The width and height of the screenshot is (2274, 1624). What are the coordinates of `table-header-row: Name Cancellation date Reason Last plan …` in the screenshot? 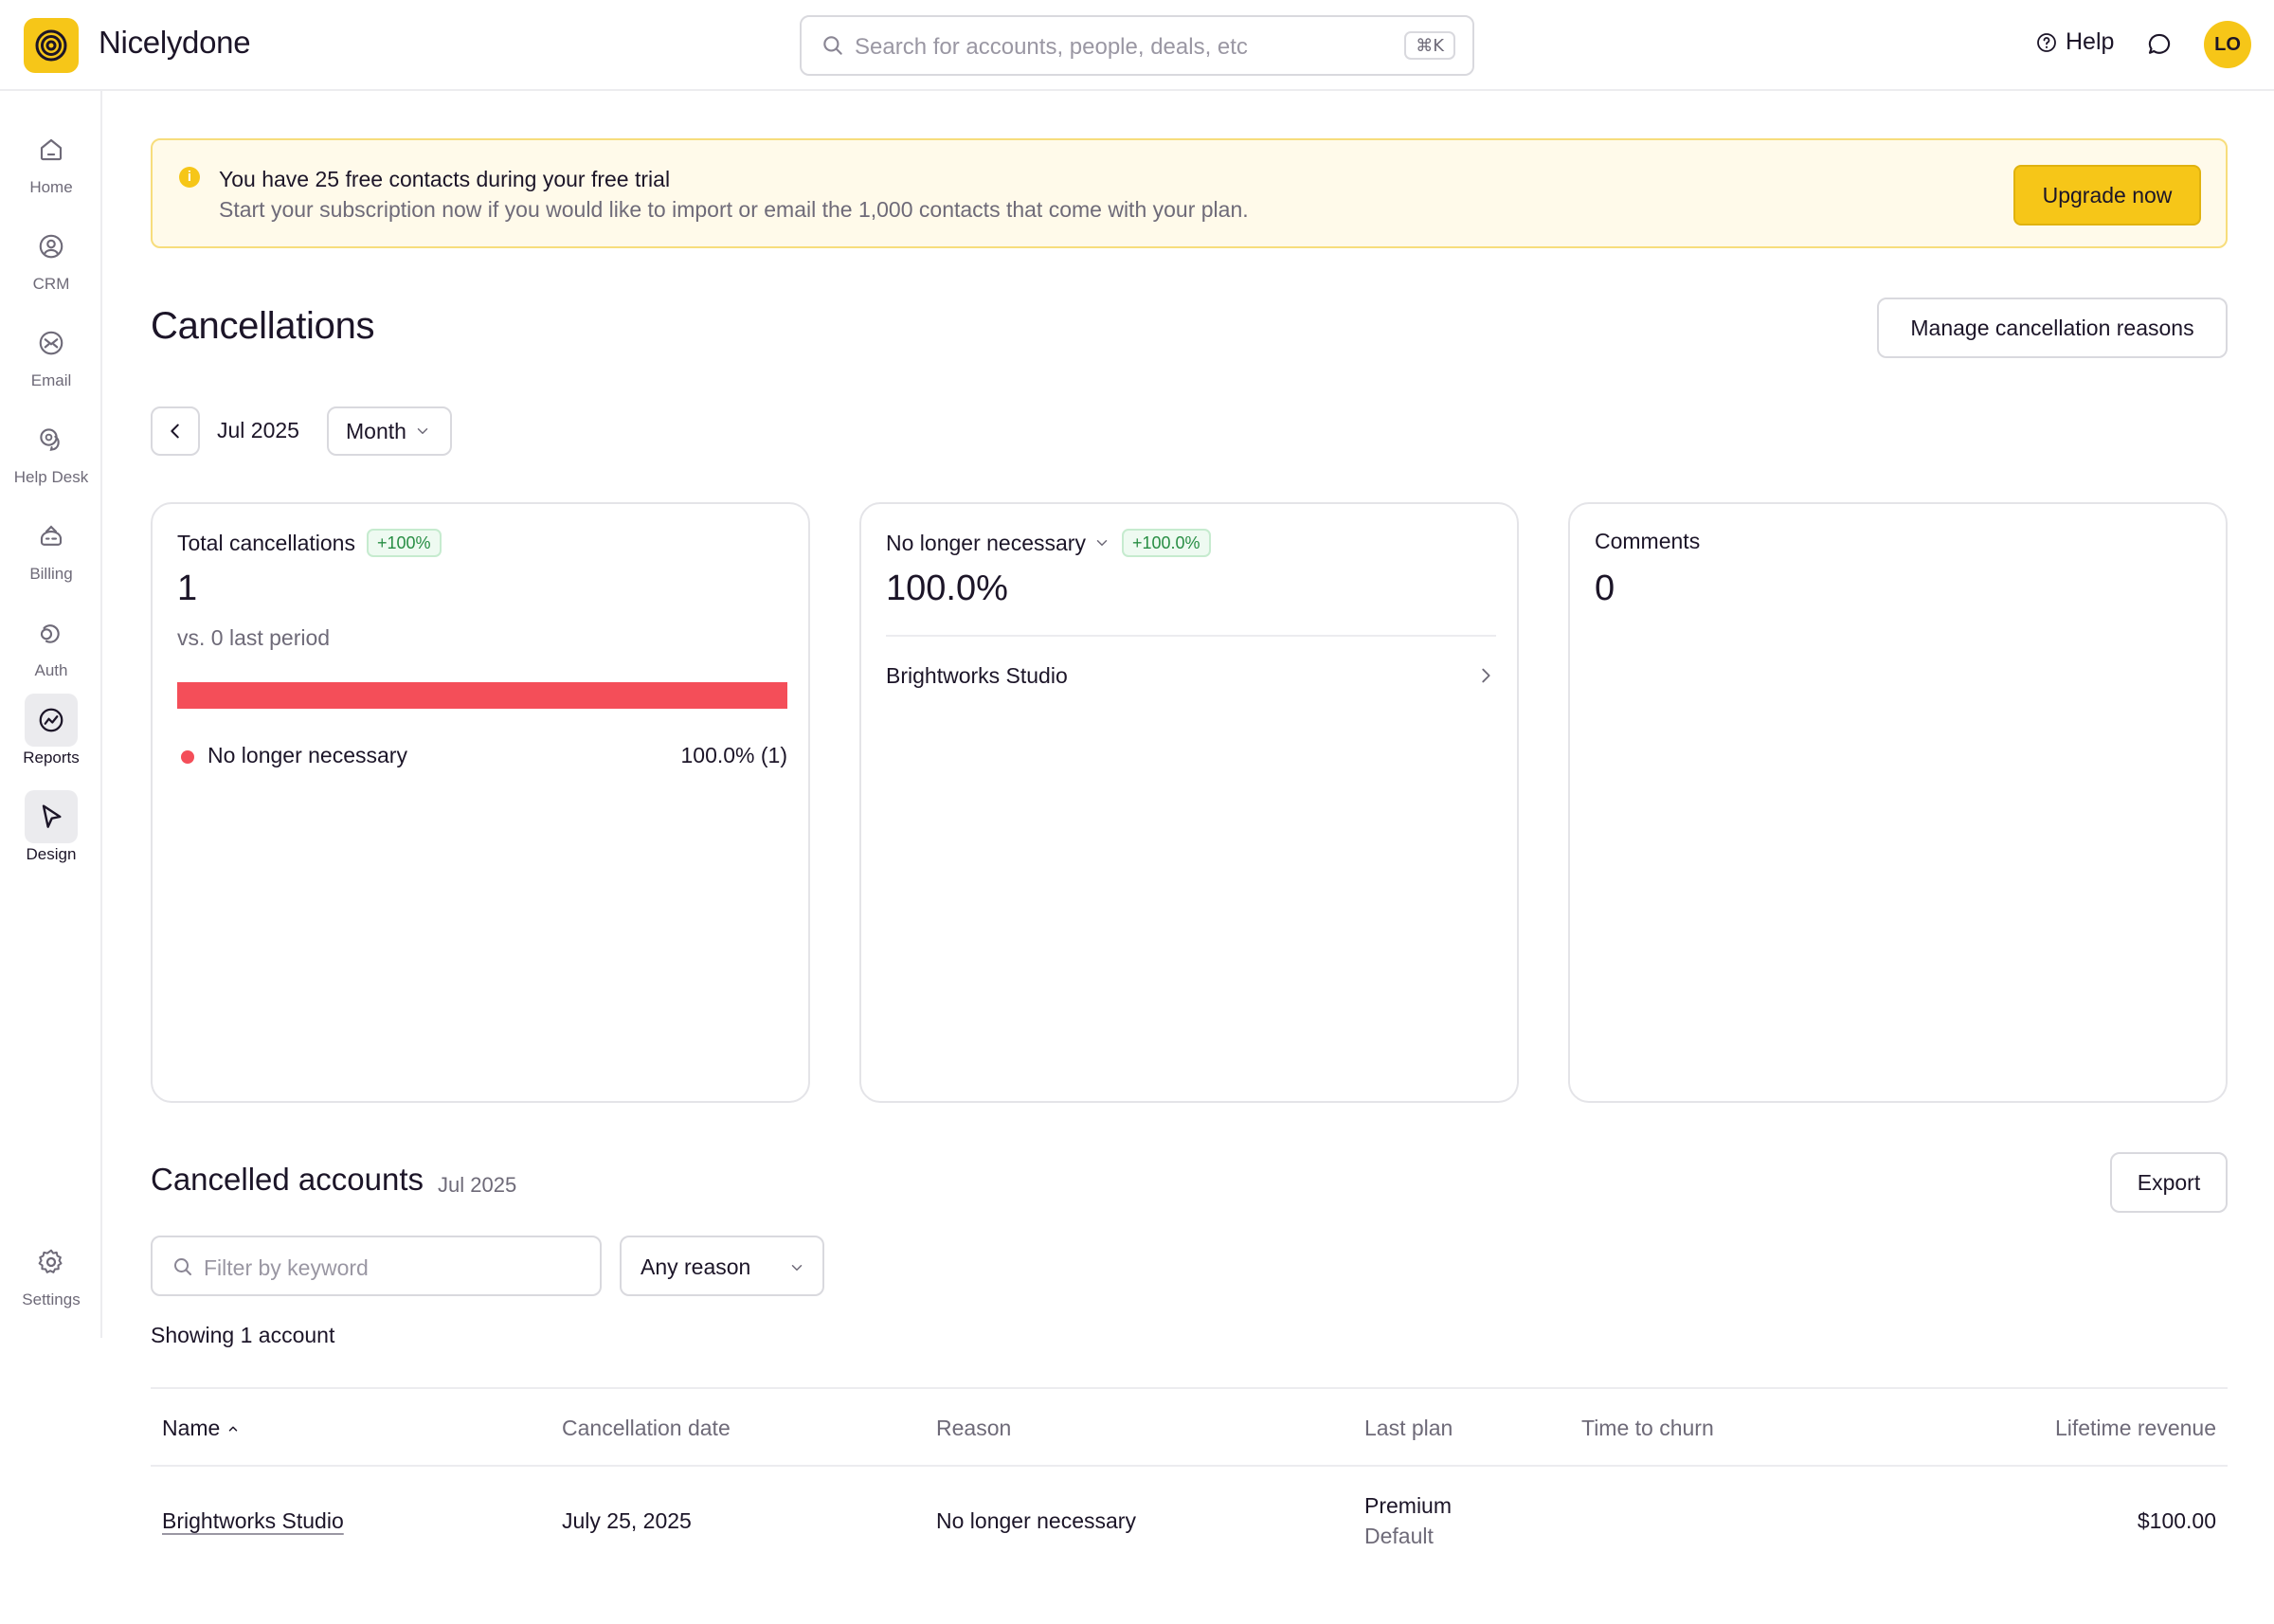 It's located at (1189, 1427).